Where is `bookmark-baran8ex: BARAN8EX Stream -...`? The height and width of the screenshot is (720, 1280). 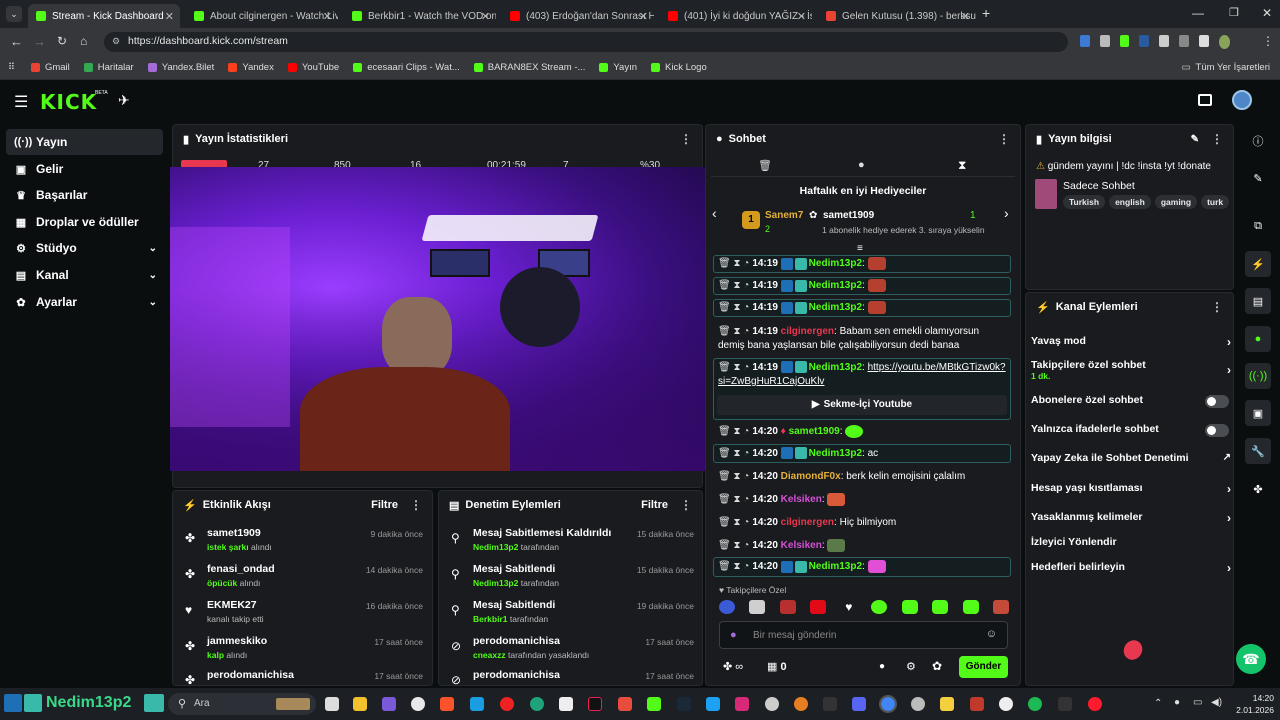 bookmark-baran8ex: BARAN8EX Stream -... is located at coordinates (529, 67).